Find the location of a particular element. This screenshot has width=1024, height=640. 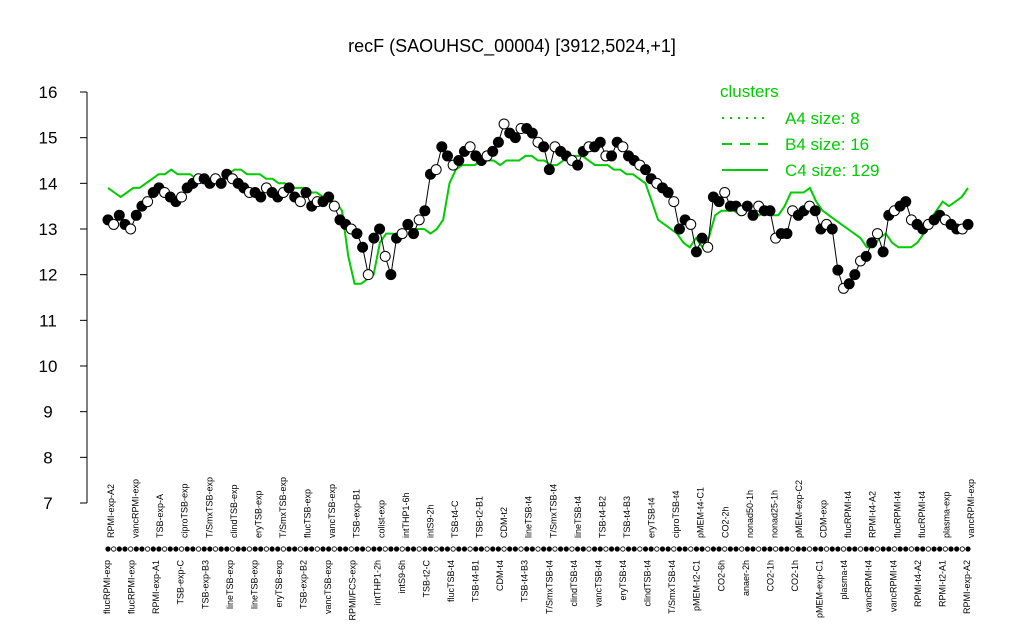

y-tick-label: 15 is located at coordinates (48, 138).